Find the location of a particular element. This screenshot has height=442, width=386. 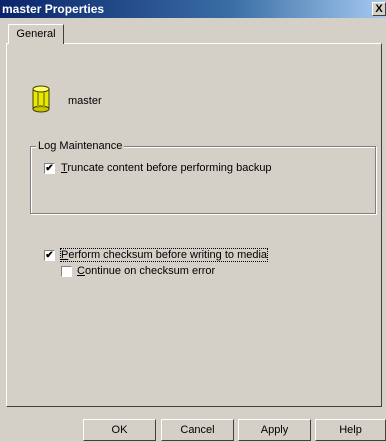

help-button: Help is located at coordinates (350, 430).